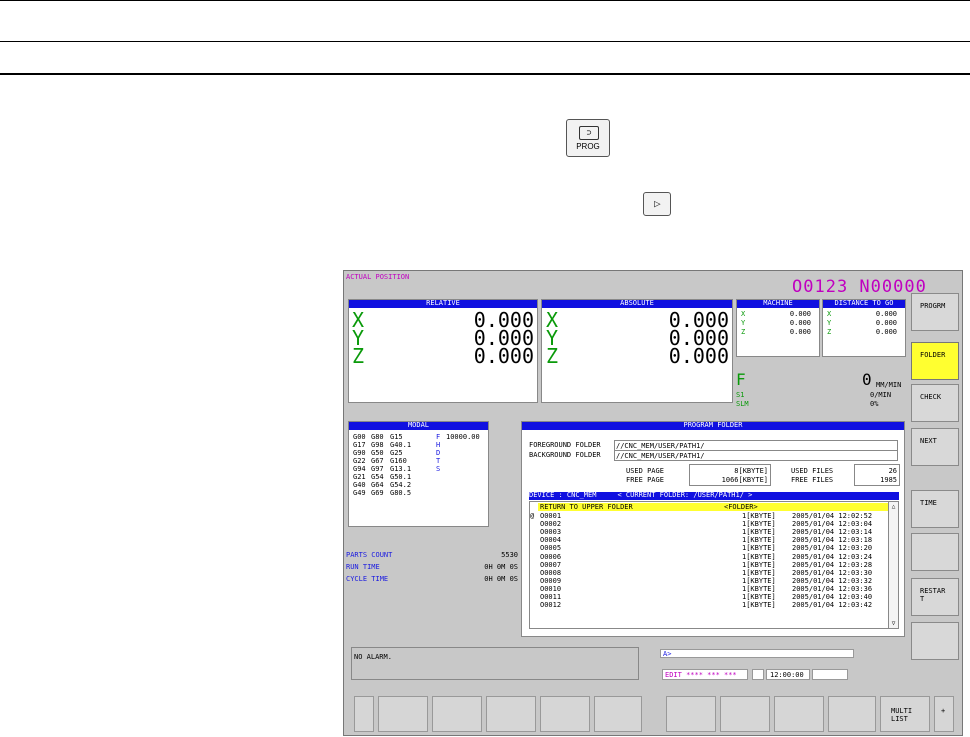 The height and width of the screenshot is (737, 970). What do you see at coordinates (359, 453) in the screenshot?
I see `modal-g1: G90` at bounding box center [359, 453].